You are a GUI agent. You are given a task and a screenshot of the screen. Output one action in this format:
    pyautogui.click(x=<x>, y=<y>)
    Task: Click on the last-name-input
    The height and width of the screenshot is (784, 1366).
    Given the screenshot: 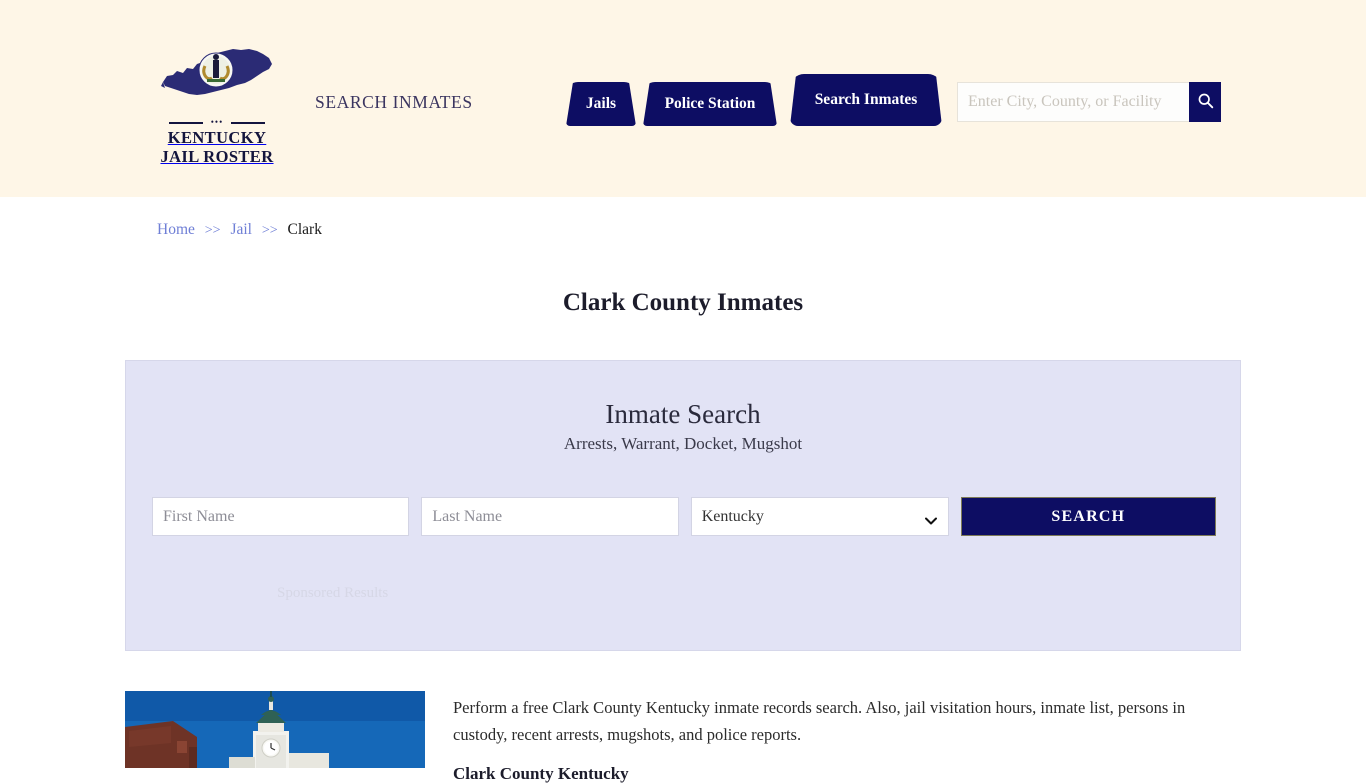 What is the action you would take?
    pyautogui.click(x=550, y=516)
    